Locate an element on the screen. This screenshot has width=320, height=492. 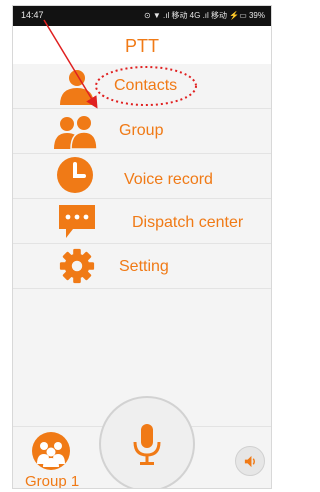
clock-icon is located at coordinates (75, 175).